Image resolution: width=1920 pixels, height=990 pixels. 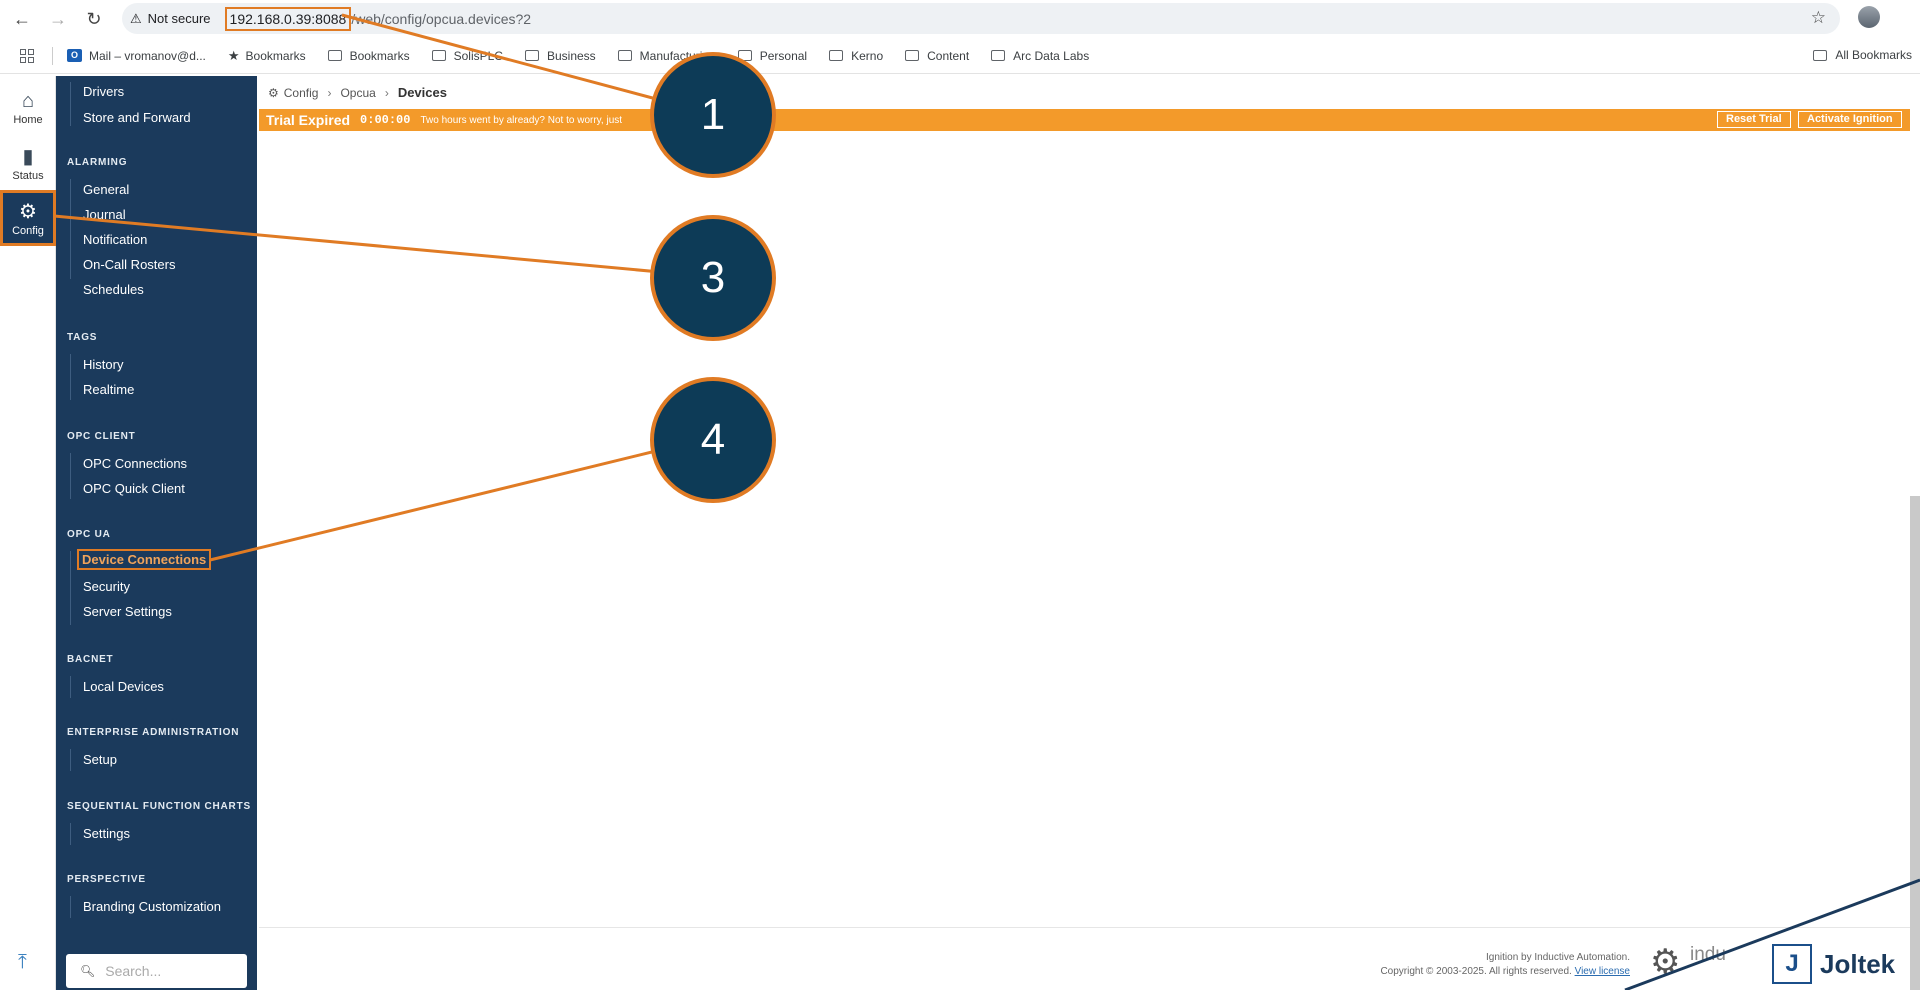 What do you see at coordinates (106, 586) in the screenshot?
I see `sidebar-item-security: Security` at bounding box center [106, 586].